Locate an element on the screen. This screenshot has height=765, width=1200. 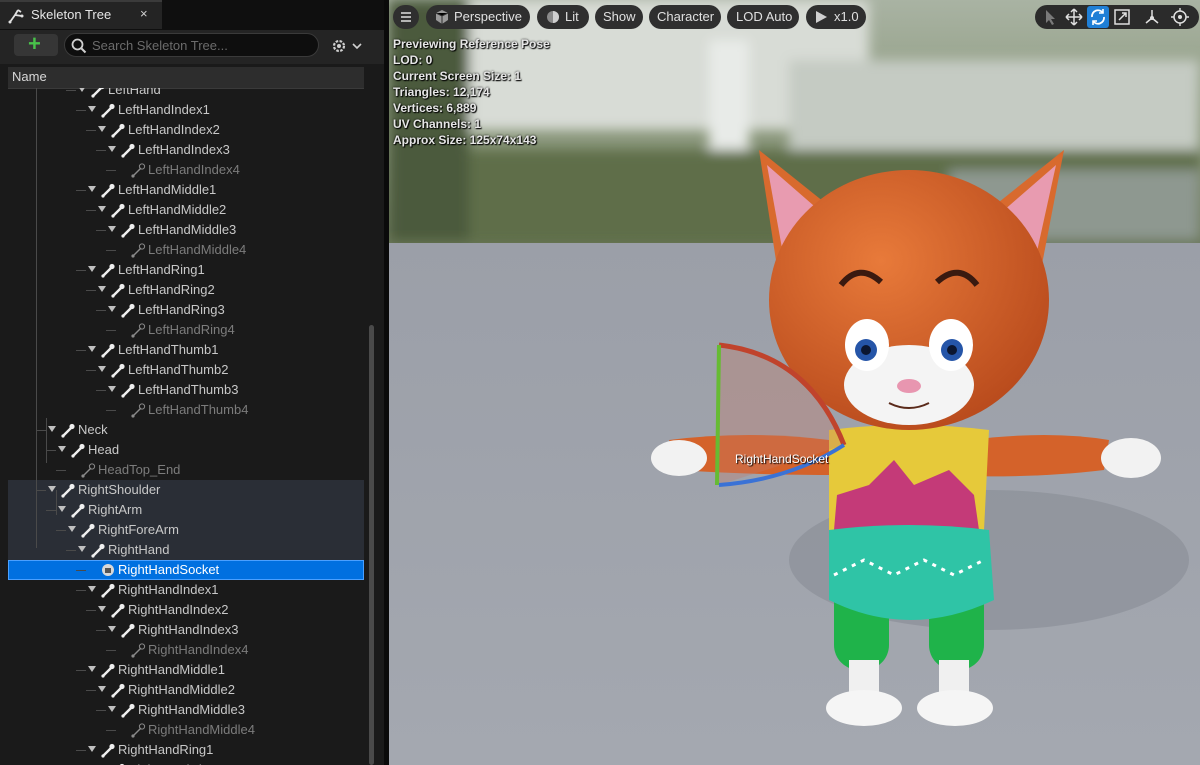
tree-row: LeftHandThumb1 is located at coordinates (186, 350).